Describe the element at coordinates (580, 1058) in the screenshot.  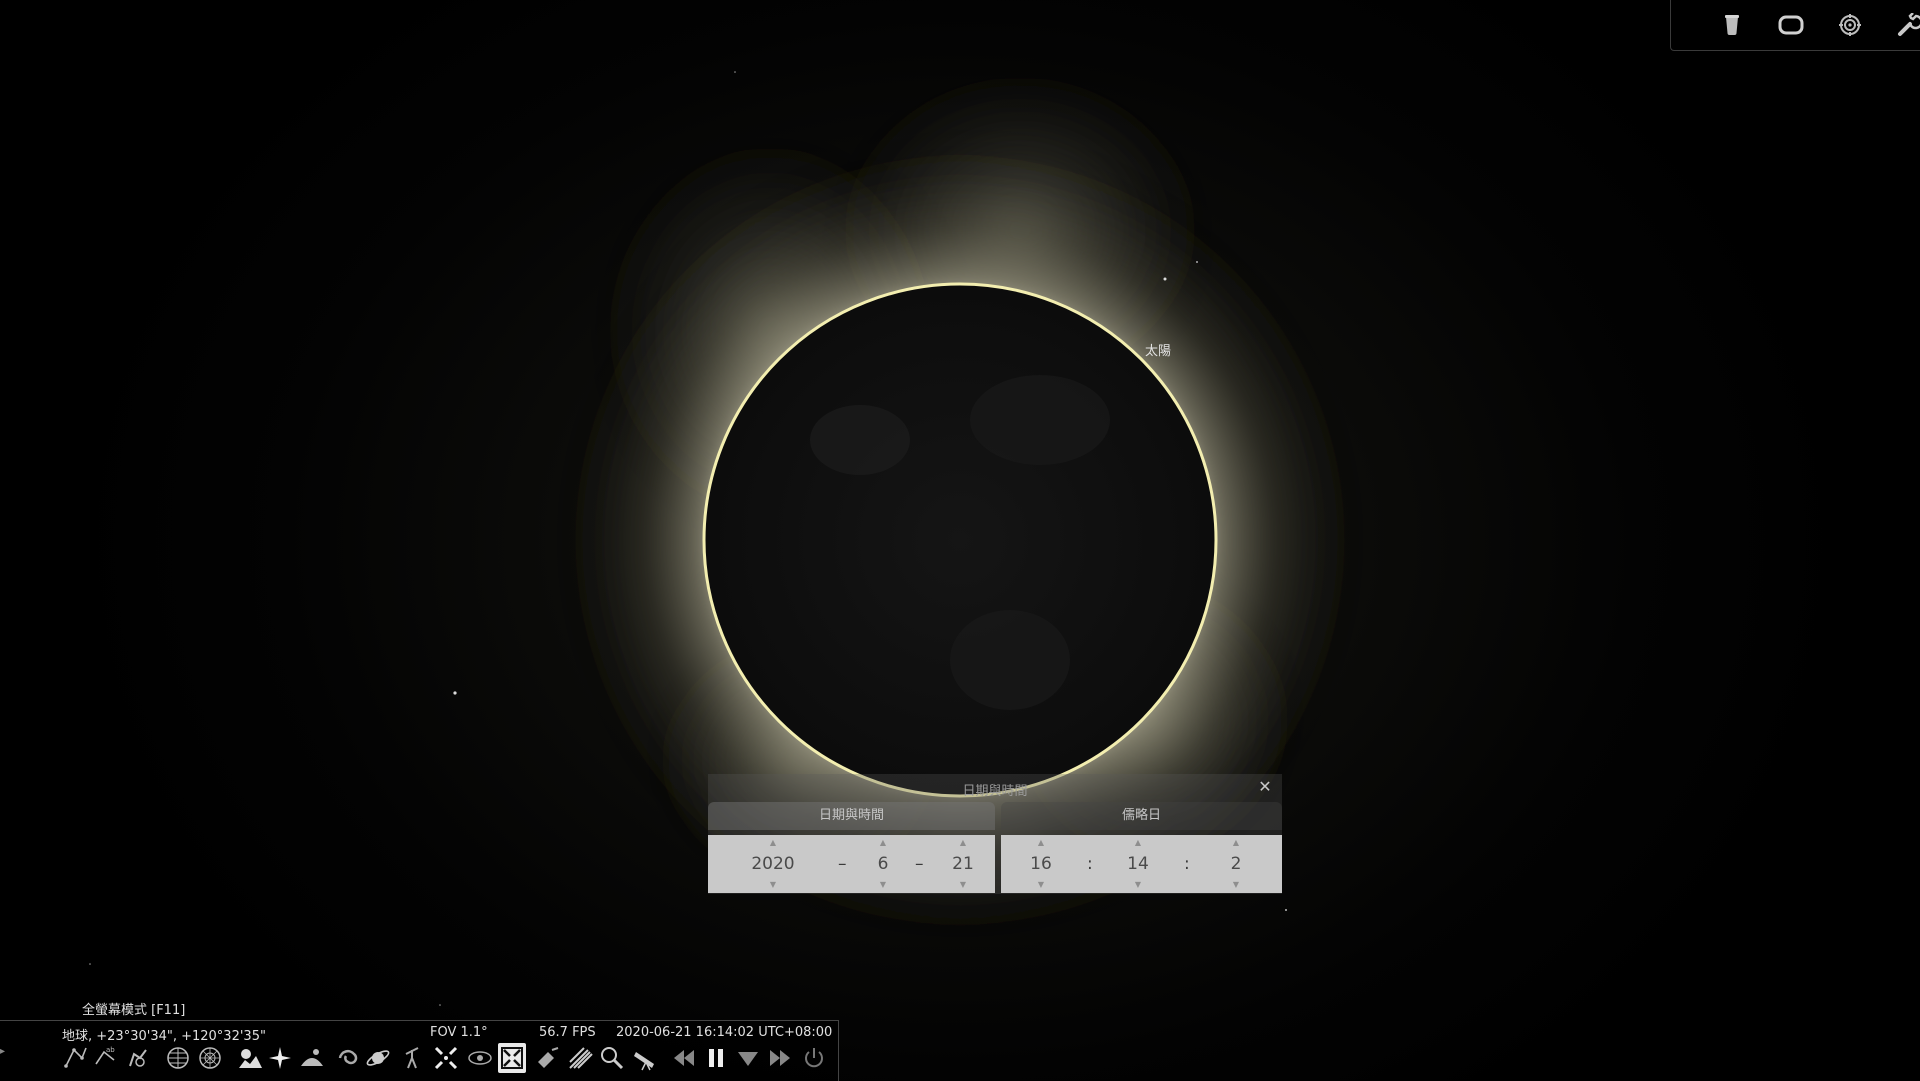
I see `meteor-showers-icon` at that location.